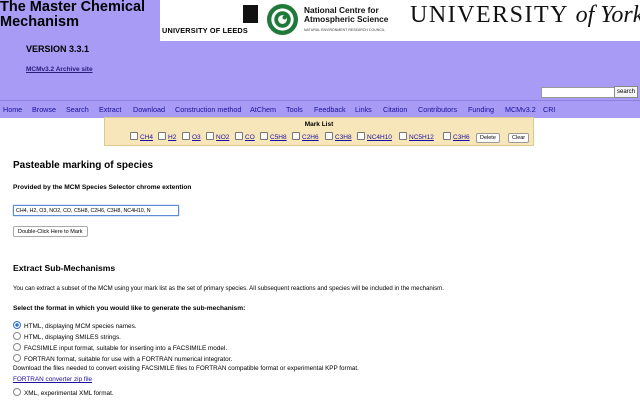 The image size is (640, 400). I want to click on nav-funding: Funding, so click(481, 109).